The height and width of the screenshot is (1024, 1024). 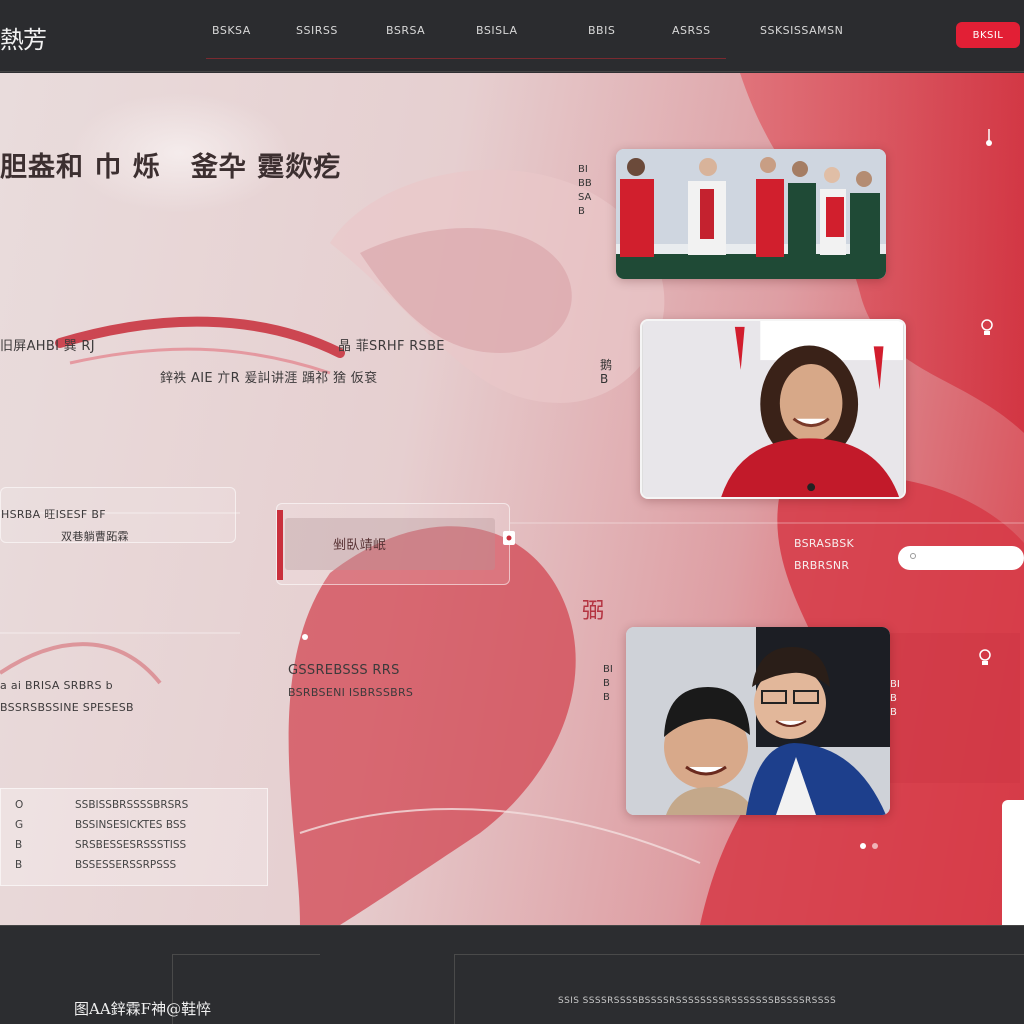 I want to click on search-icon, so click(x=913, y=556).